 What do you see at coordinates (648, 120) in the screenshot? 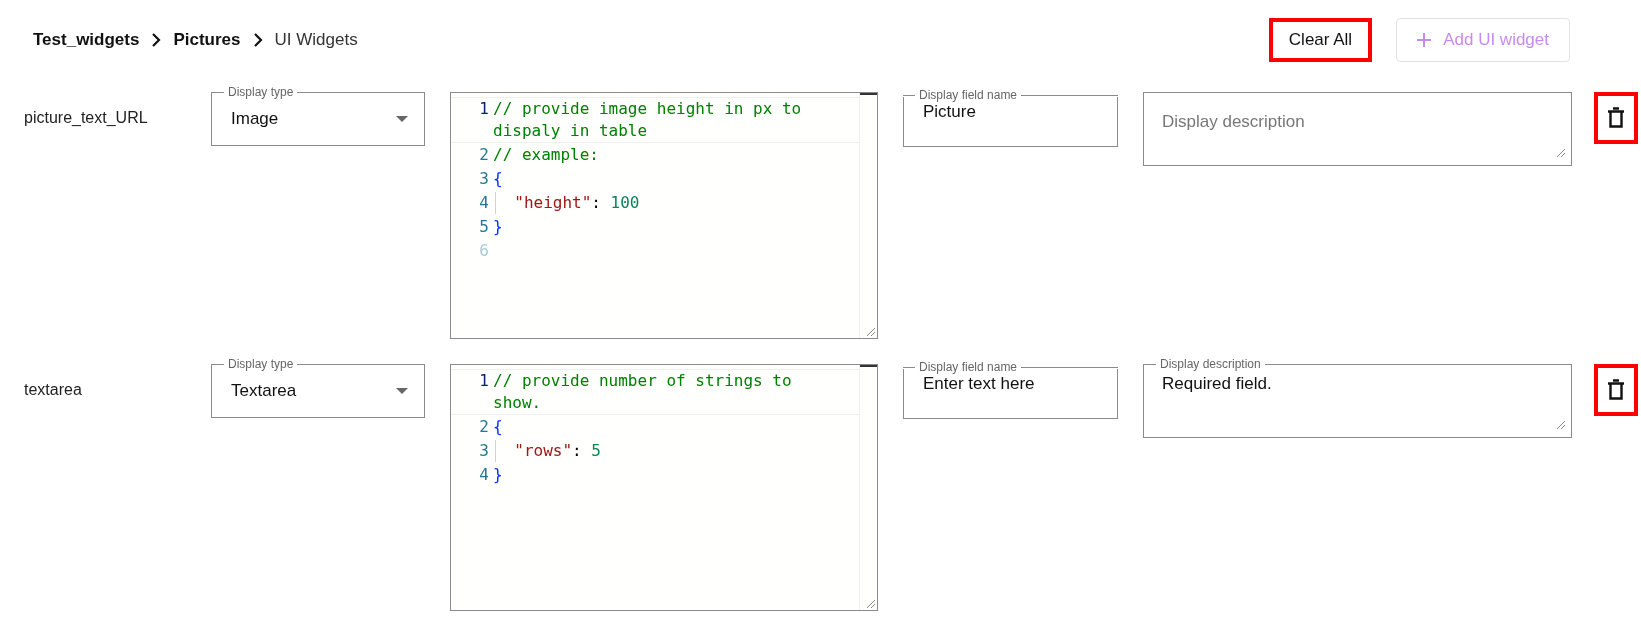
I see `code-line: // provide image height in px to dispaly in table` at bounding box center [648, 120].